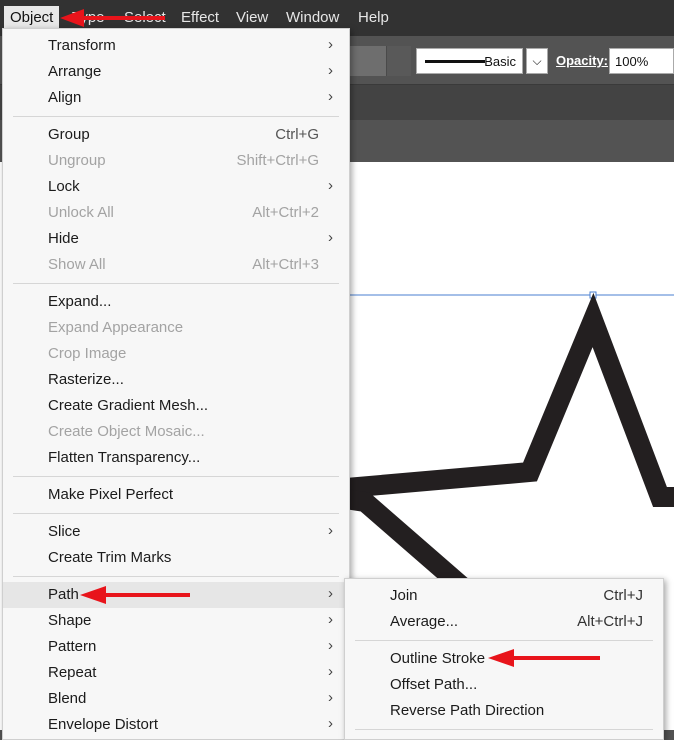 Image resolution: width=674 pixels, height=740 pixels. I want to click on menu-item-unlock-all: Unlock All Alt+Ctrl+2, so click(176, 213).